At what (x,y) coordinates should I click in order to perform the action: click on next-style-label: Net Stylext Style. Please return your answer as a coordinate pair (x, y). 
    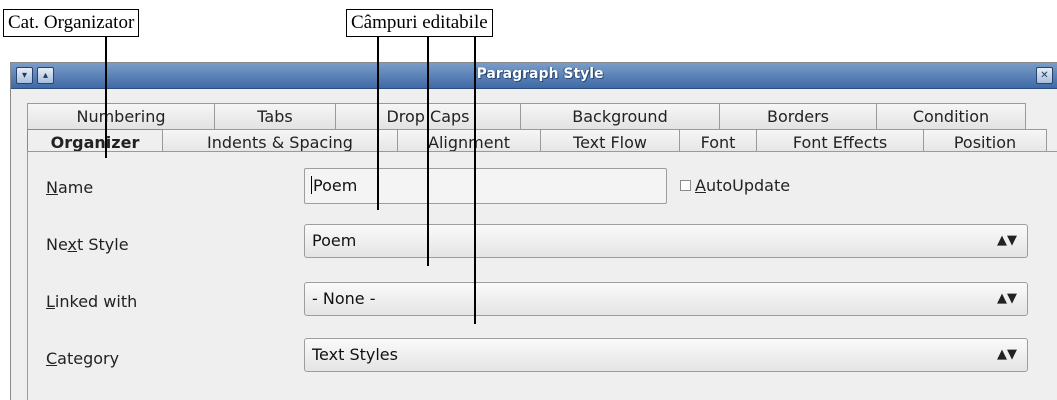
    Looking at the image, I should click on (87, 244).